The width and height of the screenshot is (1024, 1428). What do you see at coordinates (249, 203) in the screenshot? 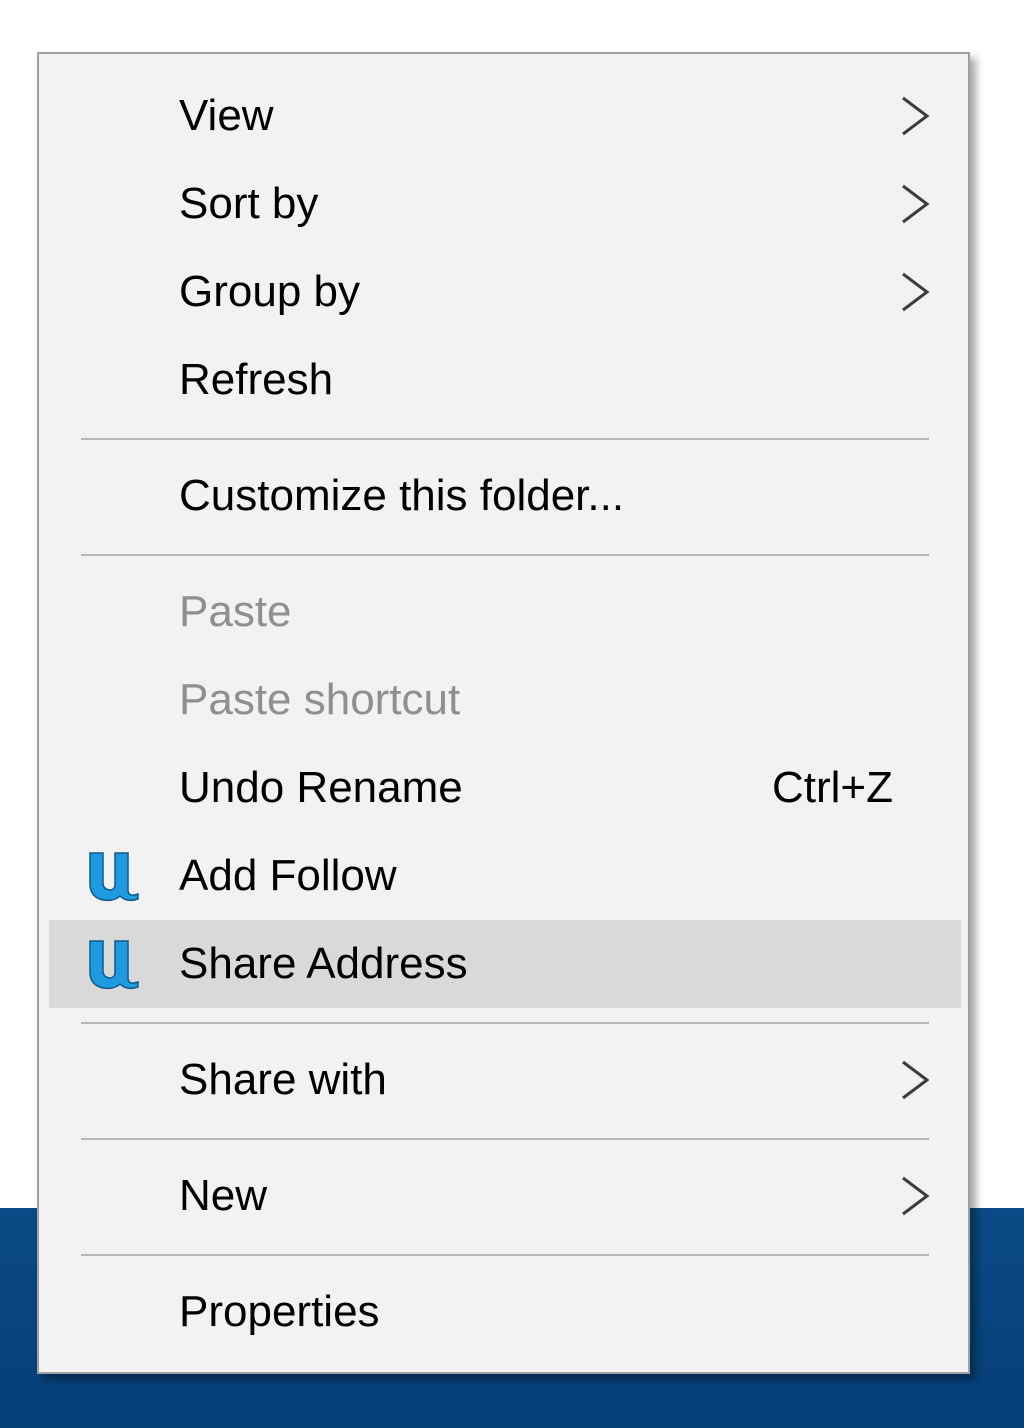
I see `menu-item-label: Sort by` at bounding box center [249, 203].